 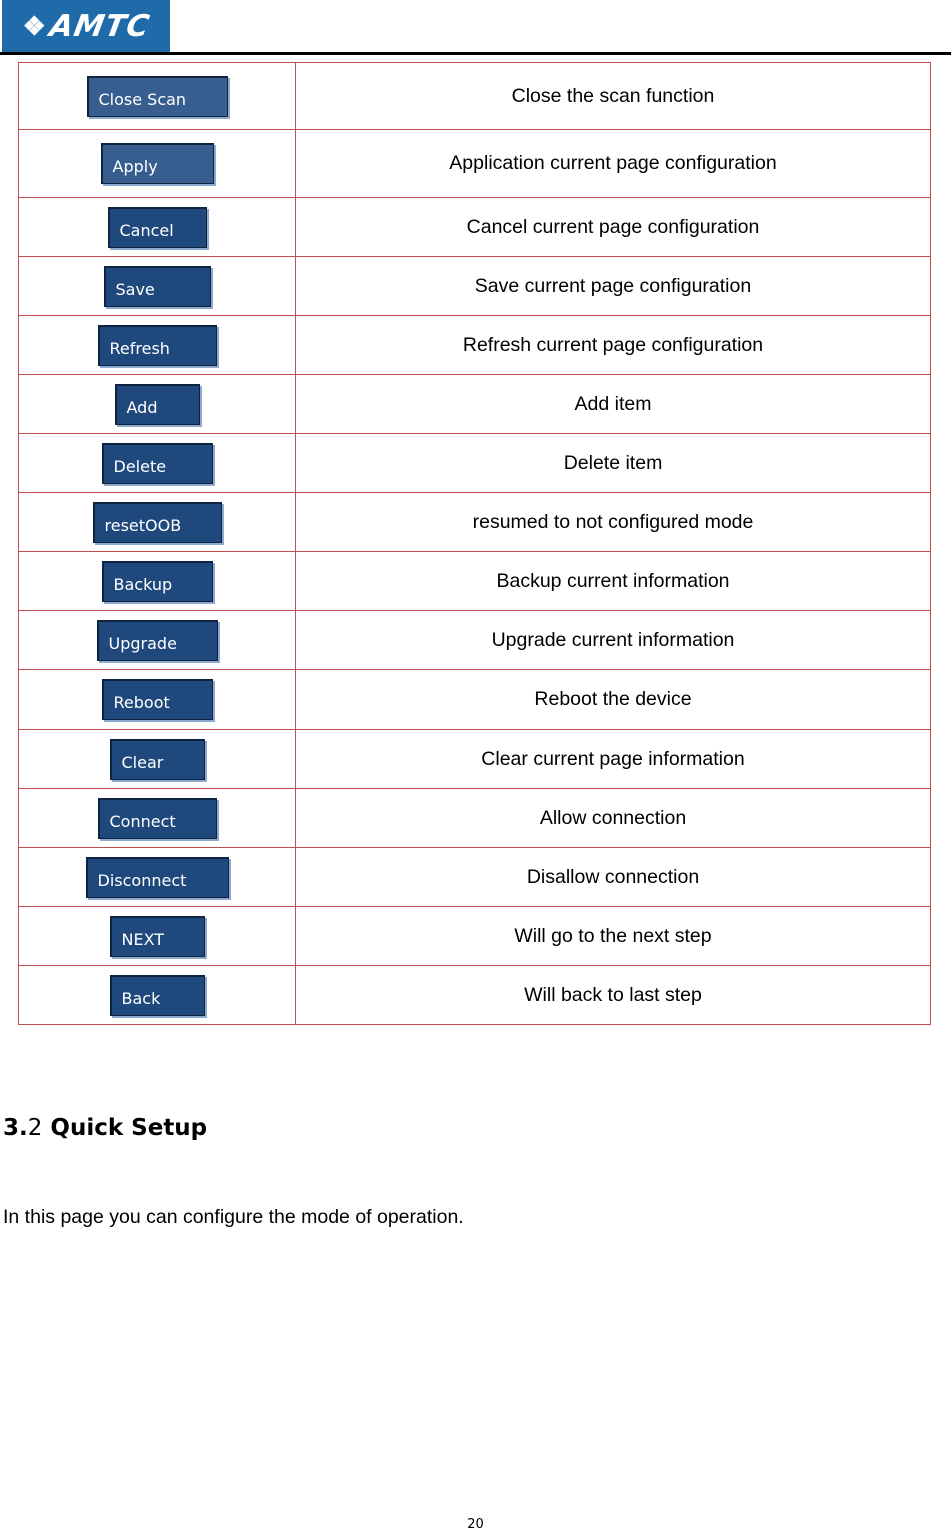 I want to click on back-button: Back, so click(x=157, y=995).